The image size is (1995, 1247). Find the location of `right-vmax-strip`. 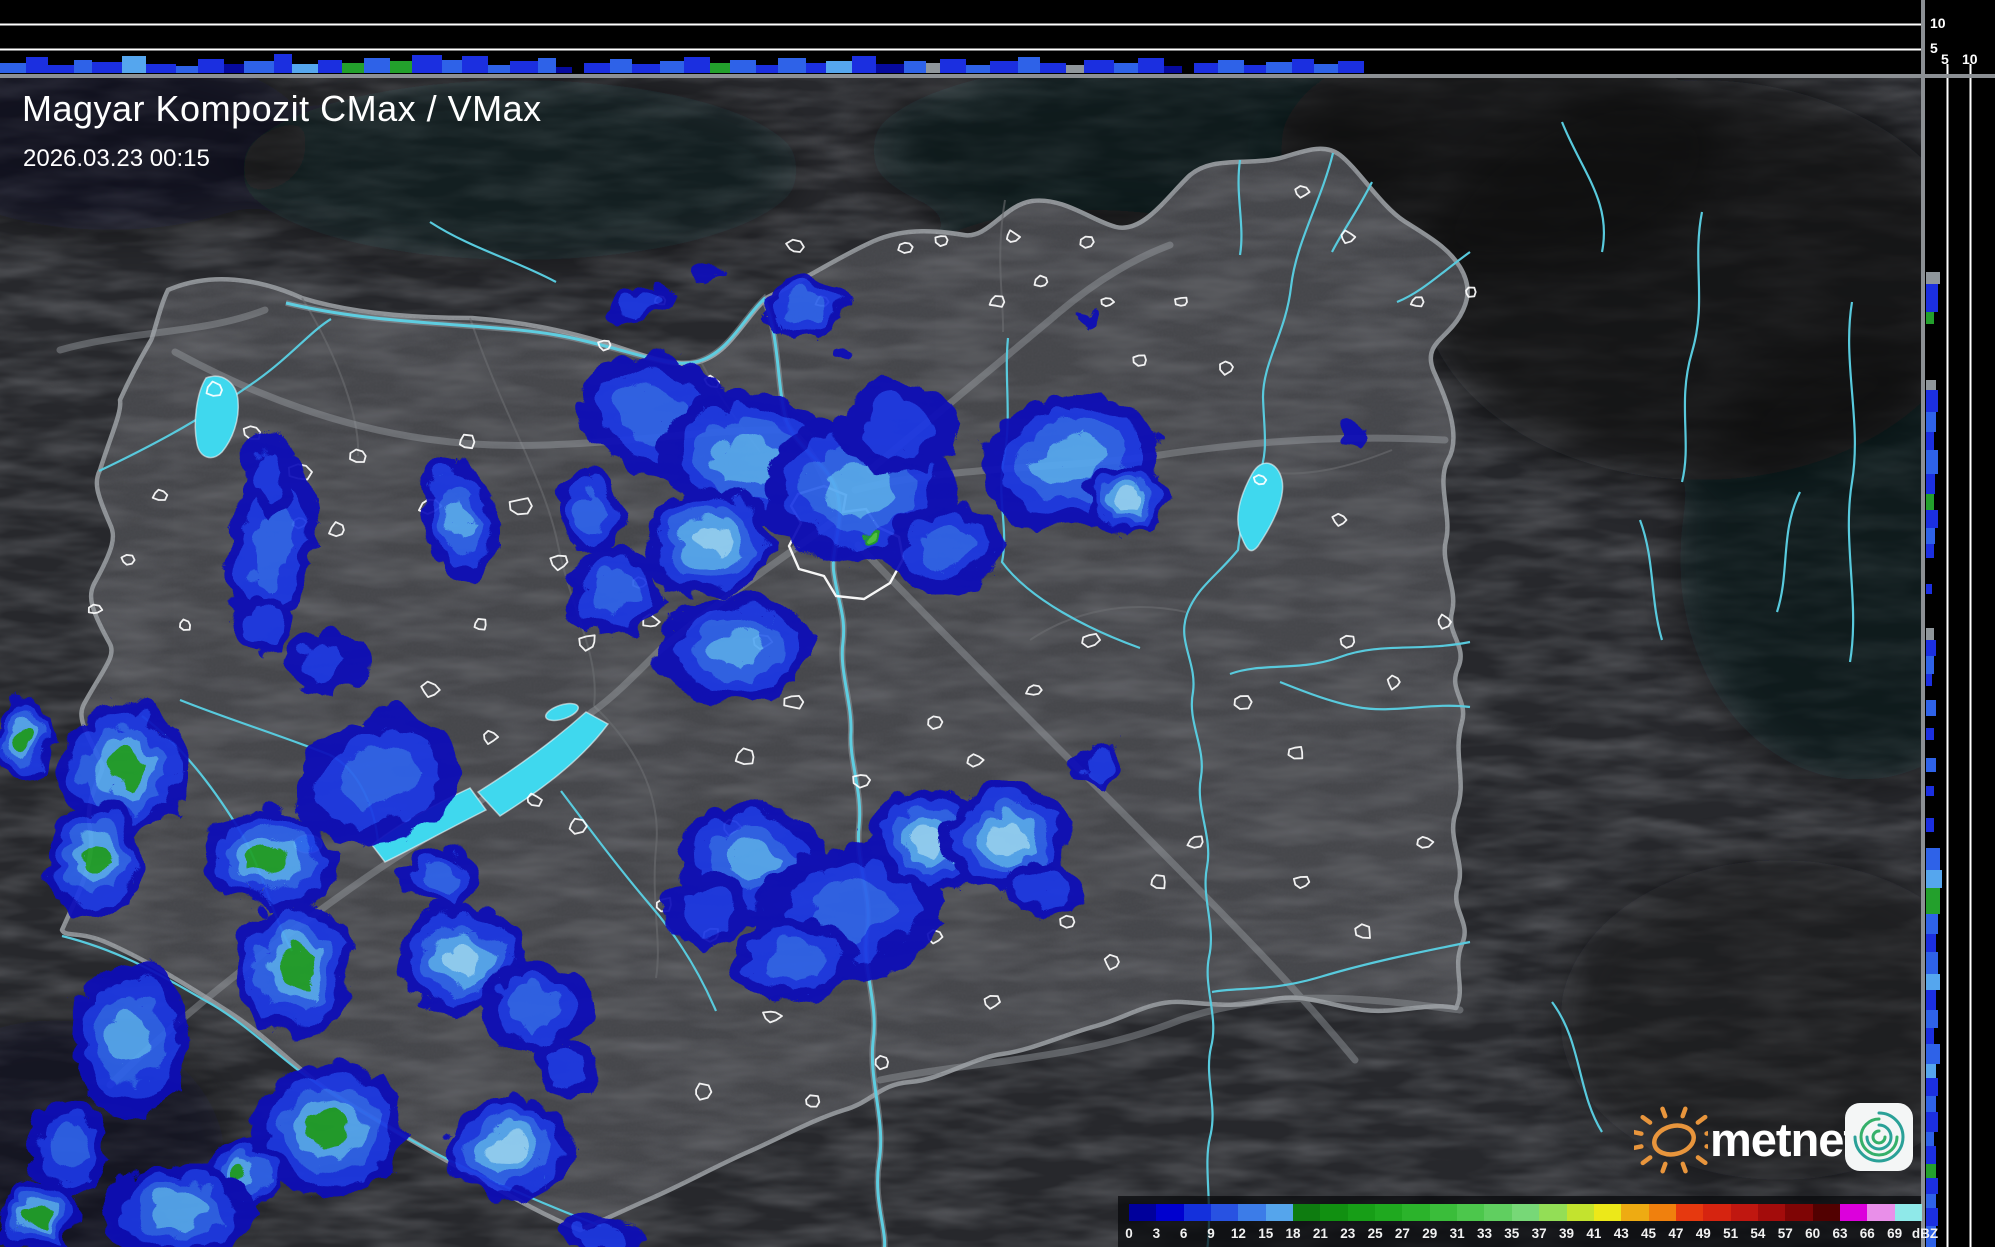

right-vmax-strip is located at coordinates (1958, 623).